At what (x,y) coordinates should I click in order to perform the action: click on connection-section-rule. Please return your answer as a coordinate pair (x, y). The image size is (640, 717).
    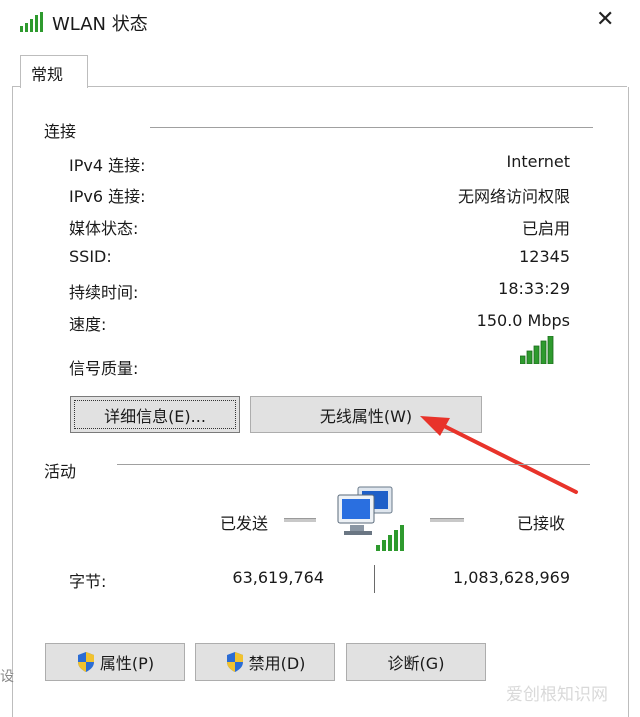
    Looking at the image, I should click on (371, 127).